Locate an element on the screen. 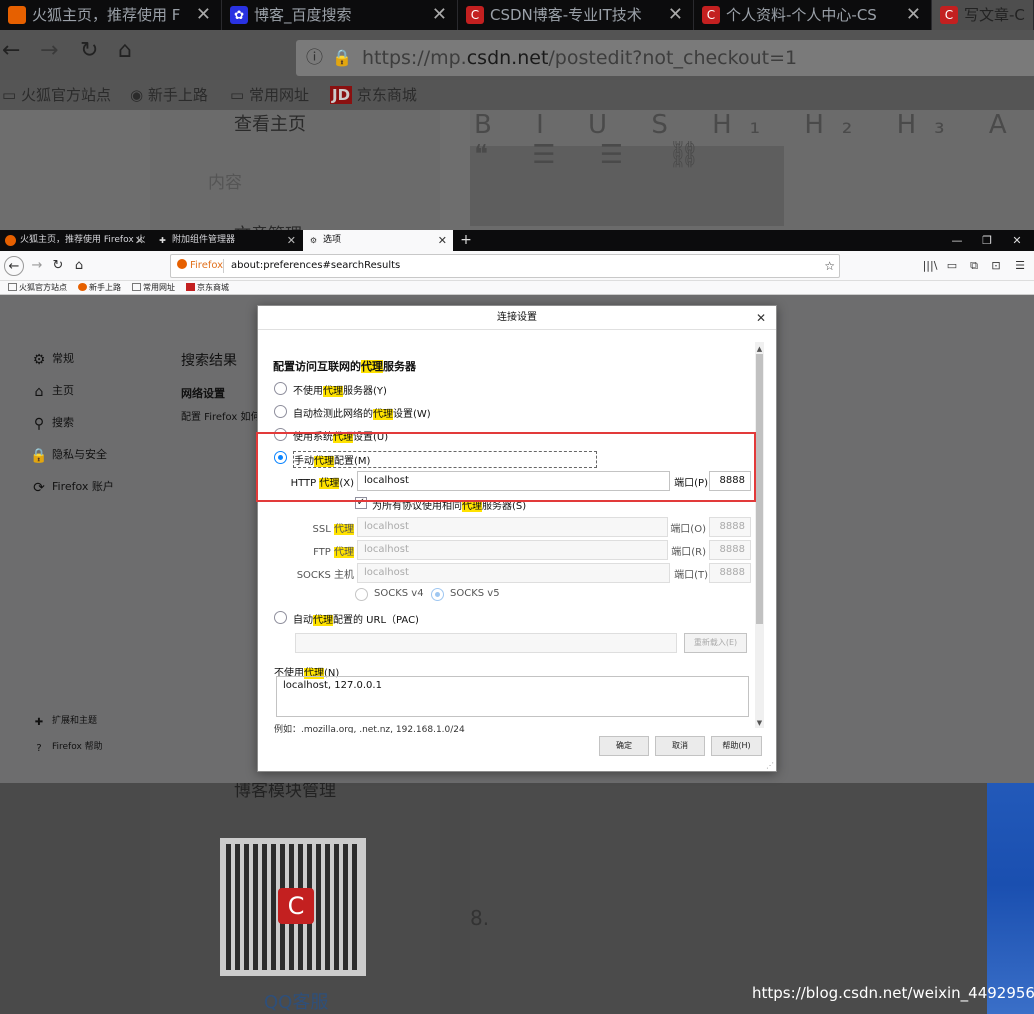  sidebar-item-privacy: 🔒 隐私与安全 is located at coordinates (68, 455).